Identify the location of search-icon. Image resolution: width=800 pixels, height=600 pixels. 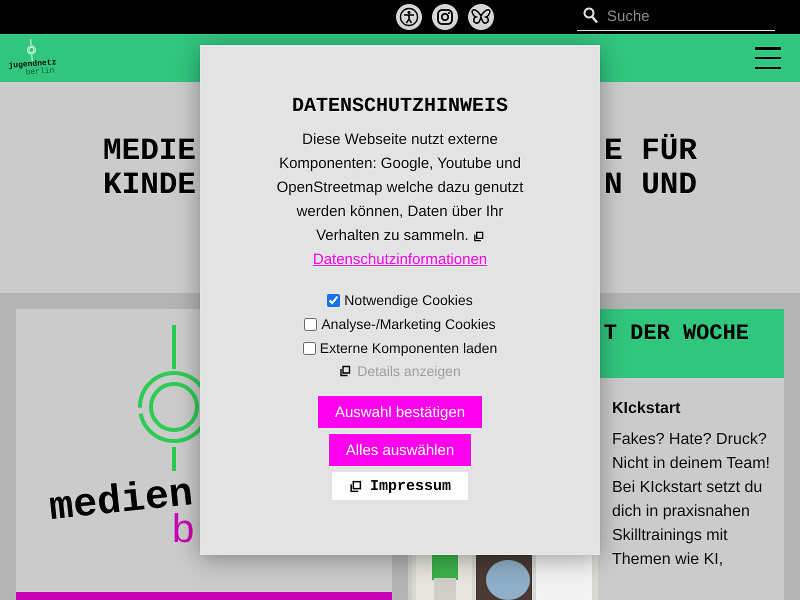
(591, 16).